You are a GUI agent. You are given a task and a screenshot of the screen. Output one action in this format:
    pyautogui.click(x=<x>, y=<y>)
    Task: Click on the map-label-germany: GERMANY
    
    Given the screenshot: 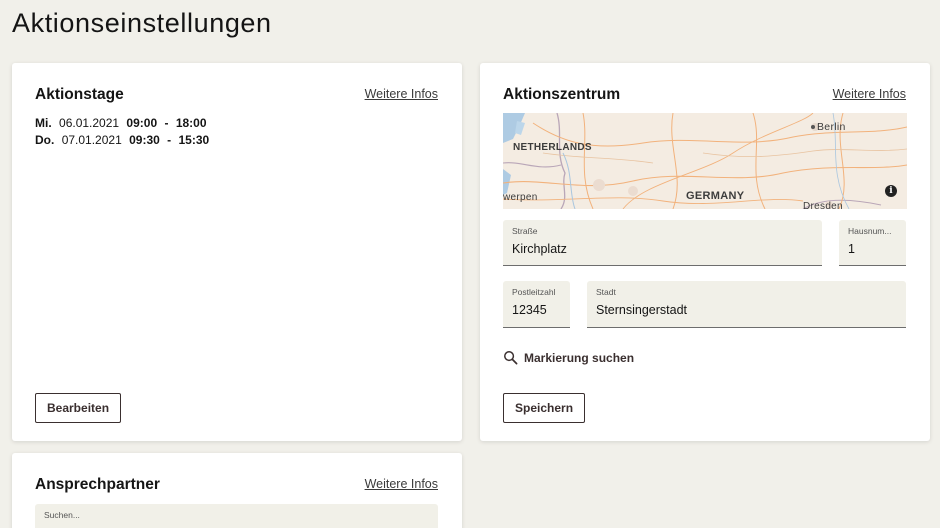 What is the action you would take?
    pyautogui.click(x=715, y=196)
    